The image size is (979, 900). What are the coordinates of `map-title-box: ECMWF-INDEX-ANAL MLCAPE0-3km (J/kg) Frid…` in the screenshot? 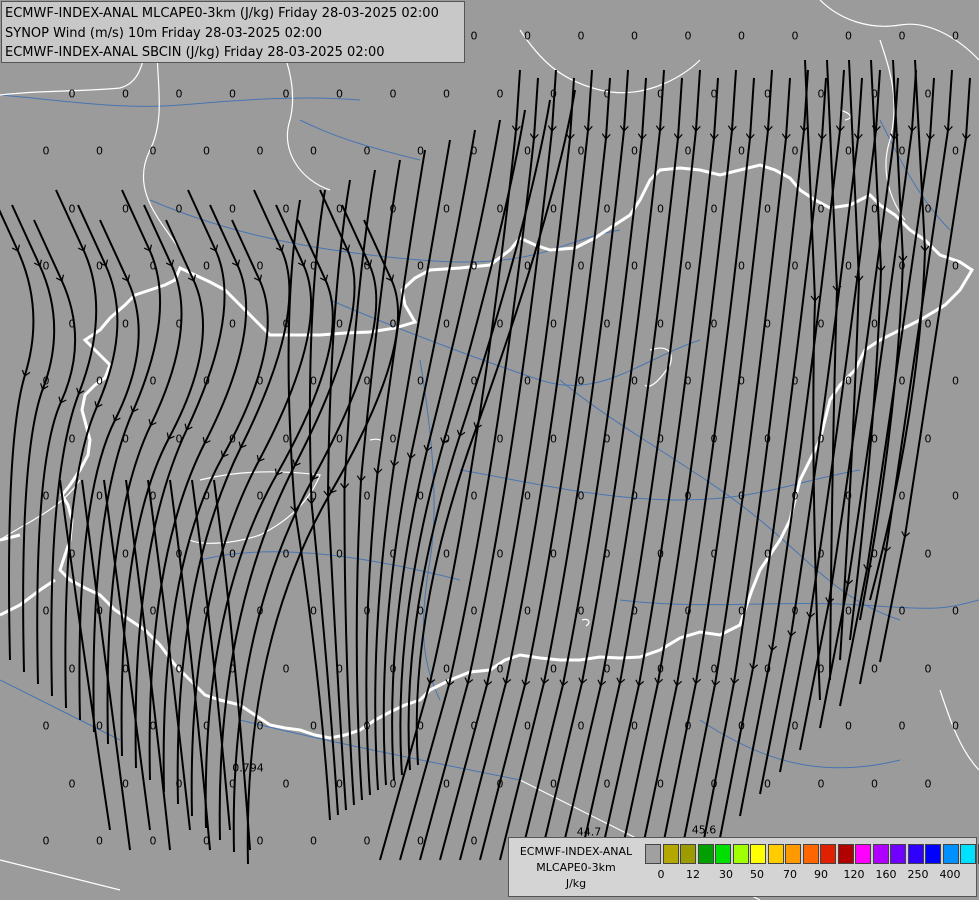 It's located at (233, 32).